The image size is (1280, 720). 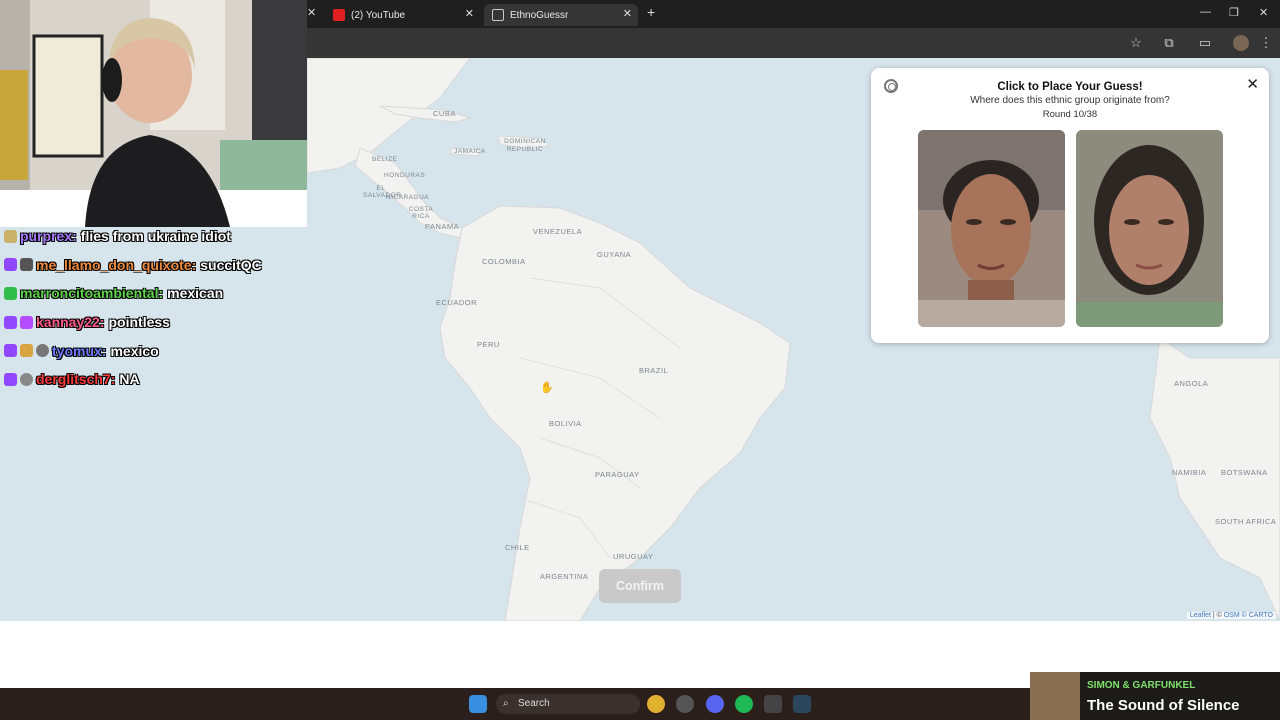 I want to click on chat-text: mexico, so click(x=134, y=350).